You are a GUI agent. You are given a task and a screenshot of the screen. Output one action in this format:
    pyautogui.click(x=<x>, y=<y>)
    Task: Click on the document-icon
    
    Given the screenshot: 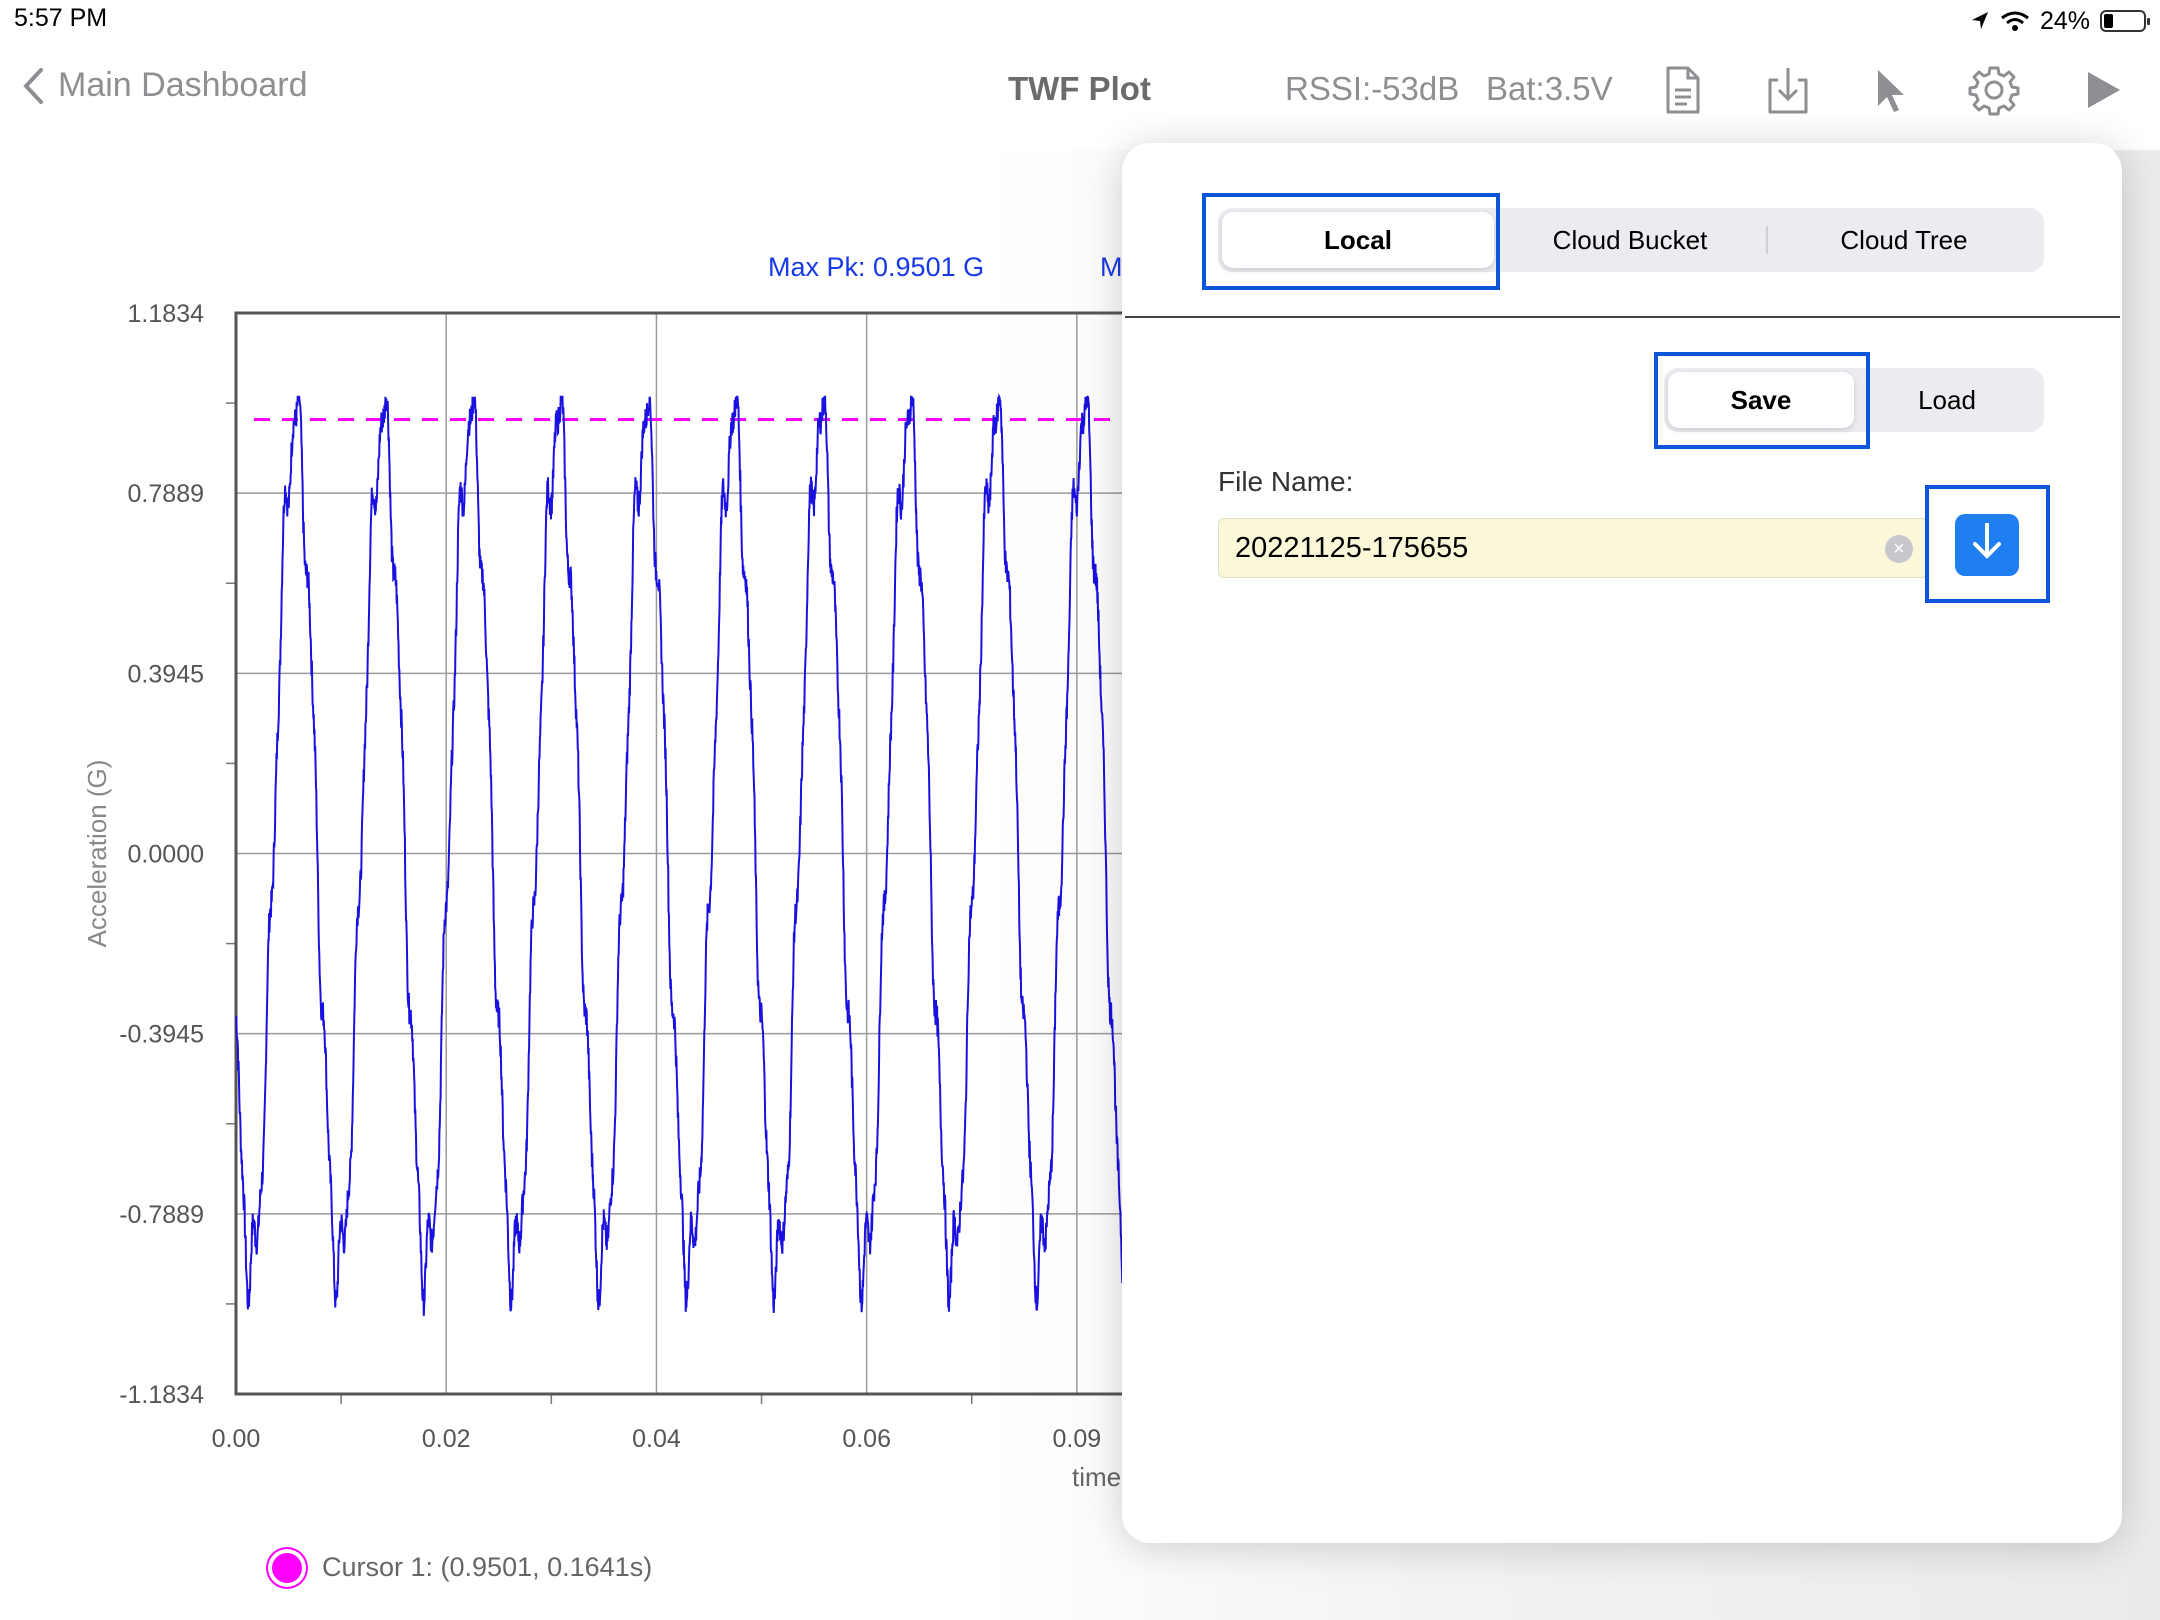 What is the action you would take?
    pyautogui.click(x=1682, y=90)
    